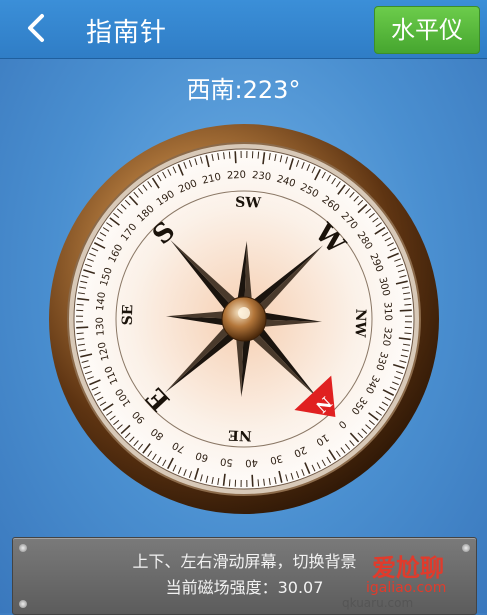  What do you see at coordinates (387, 312) in the screenshot?
I see `dial-degree-label: 310` at bounding box center [387, 312].